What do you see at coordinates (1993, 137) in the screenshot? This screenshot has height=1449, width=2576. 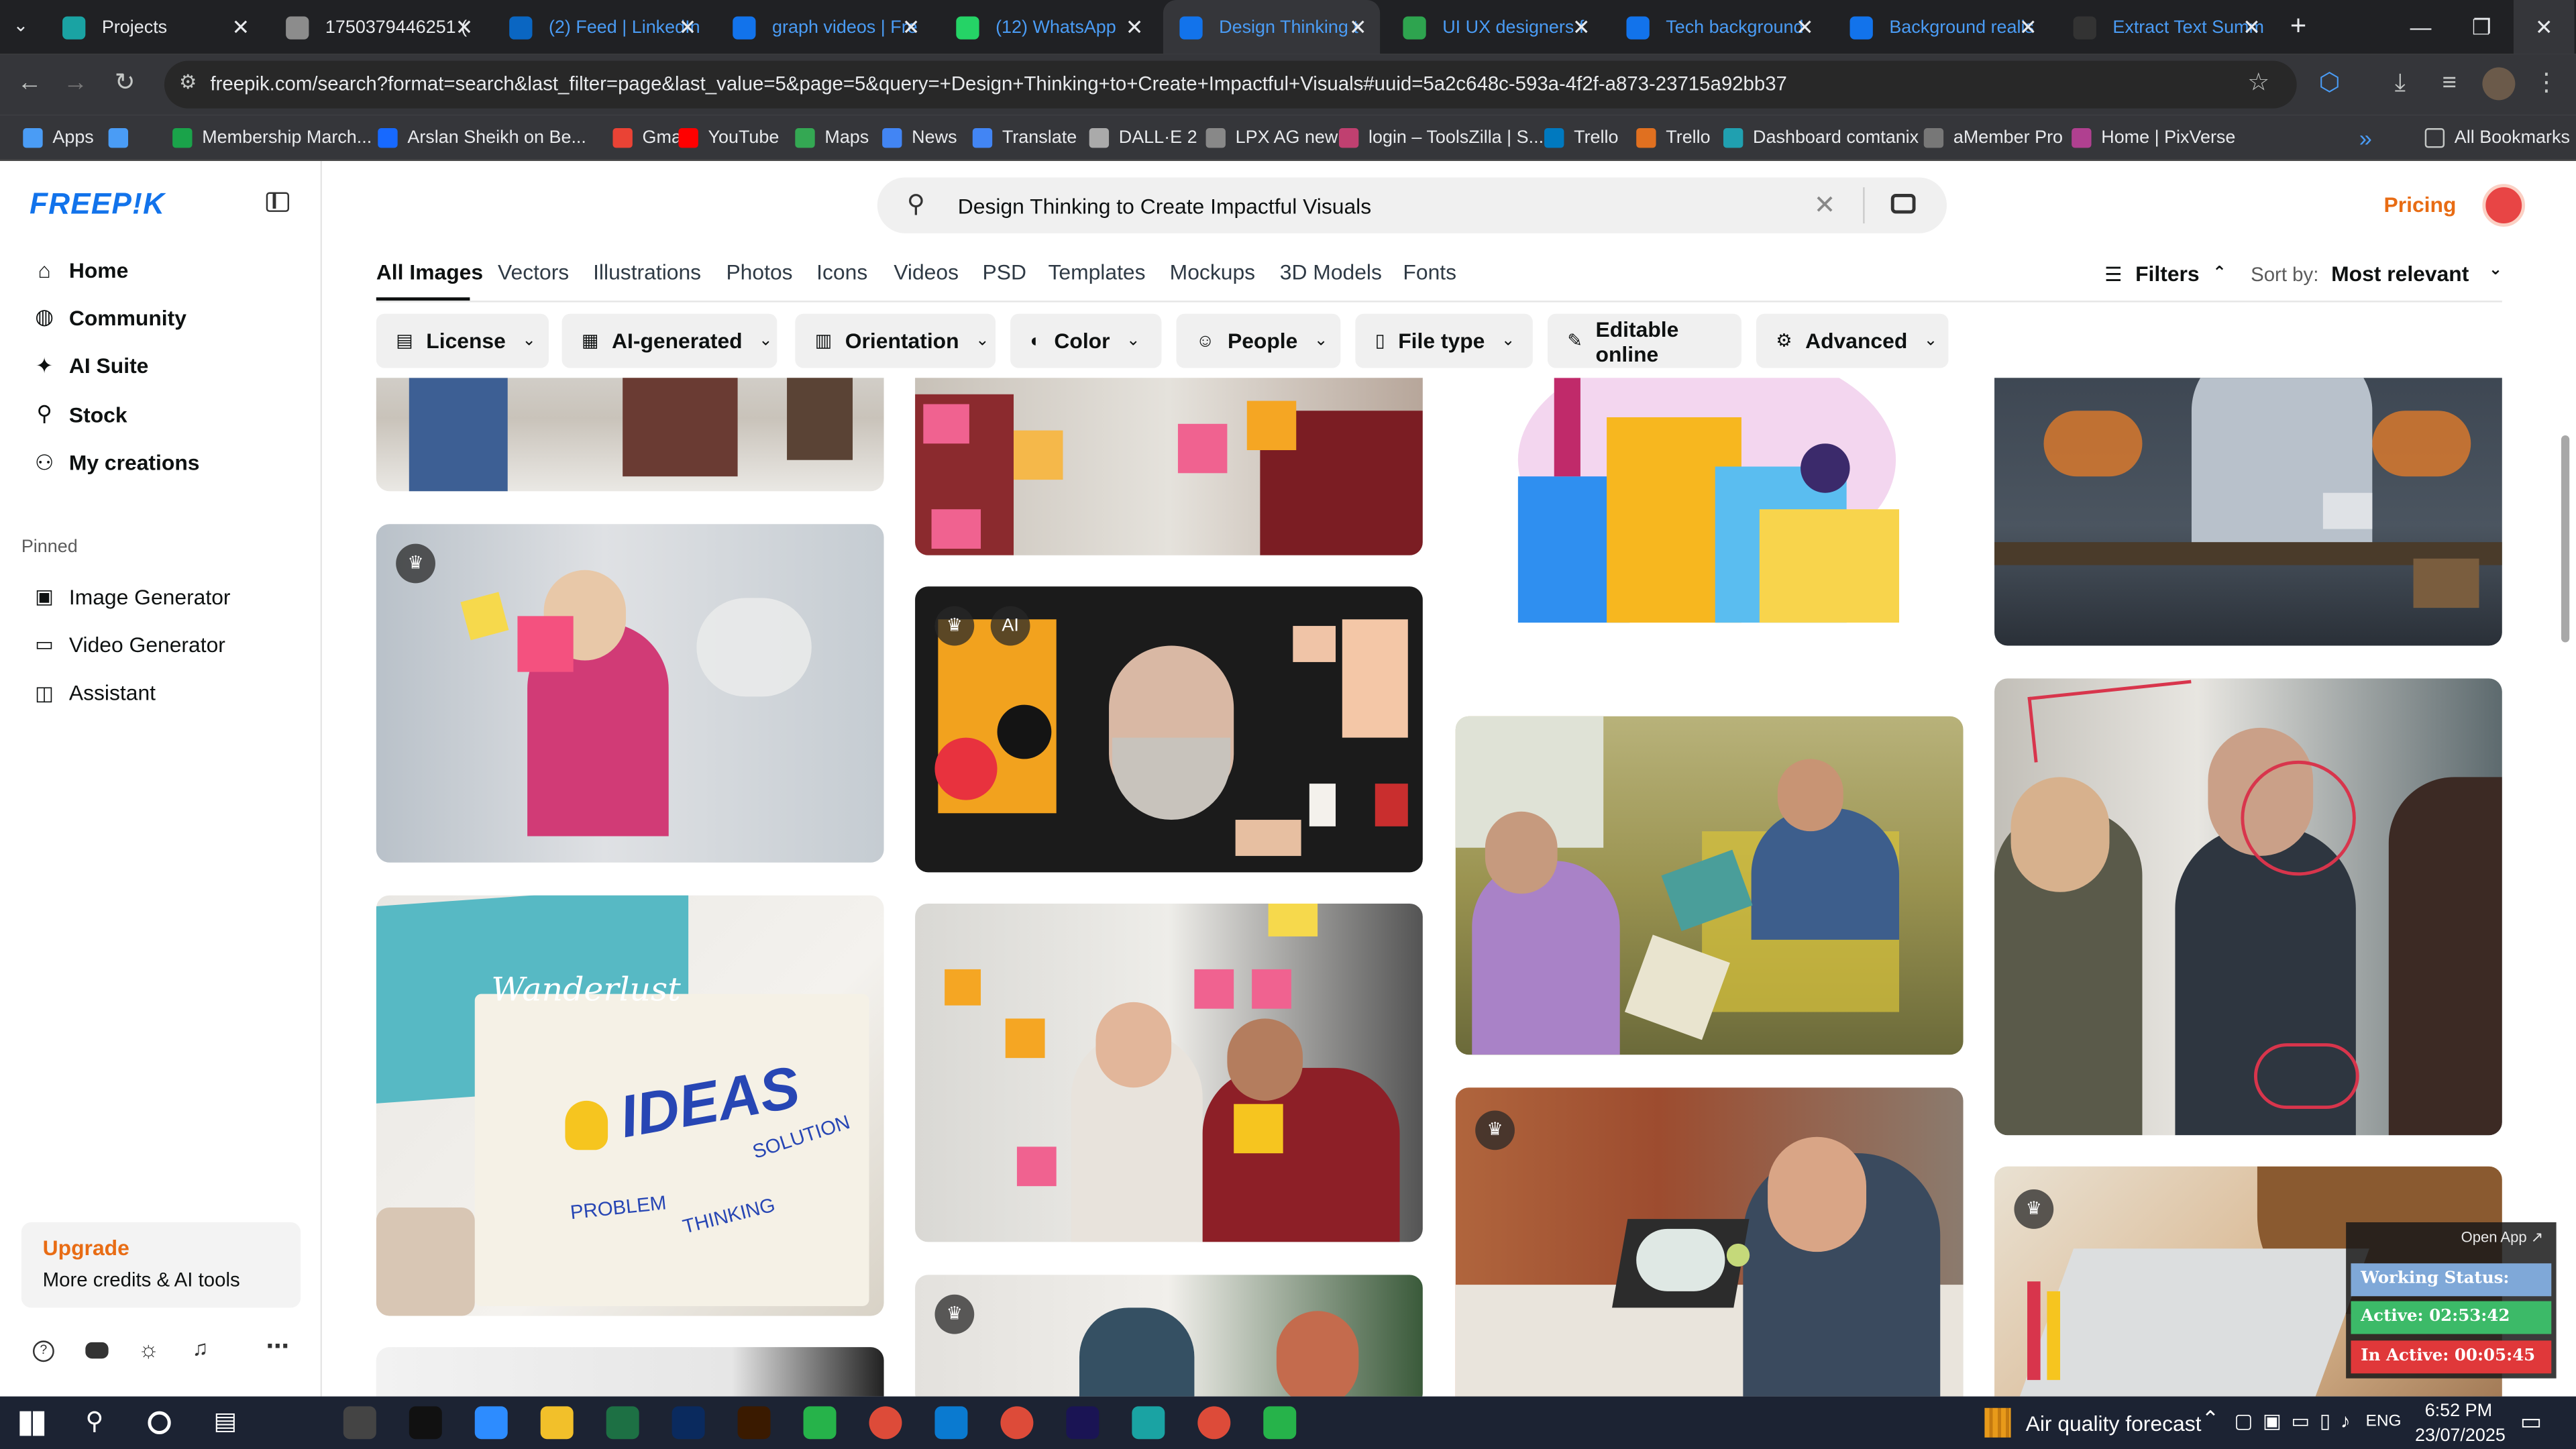 I see `bookmark-item: aMember Pro` at bounding box center [1993, 137].